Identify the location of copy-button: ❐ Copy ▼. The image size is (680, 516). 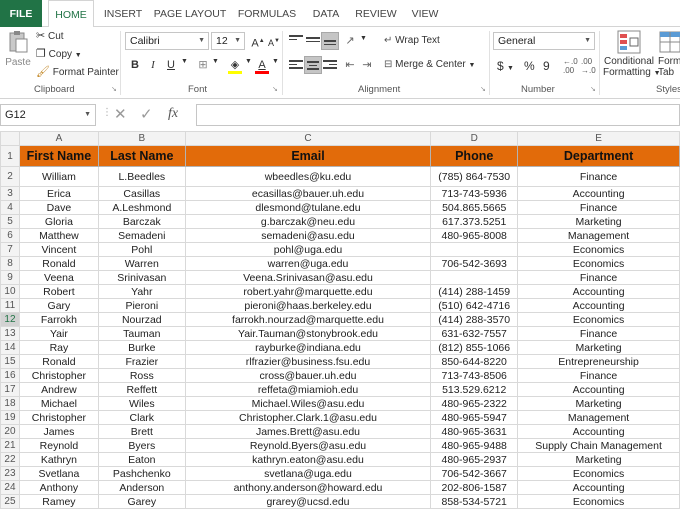
(59, 53).